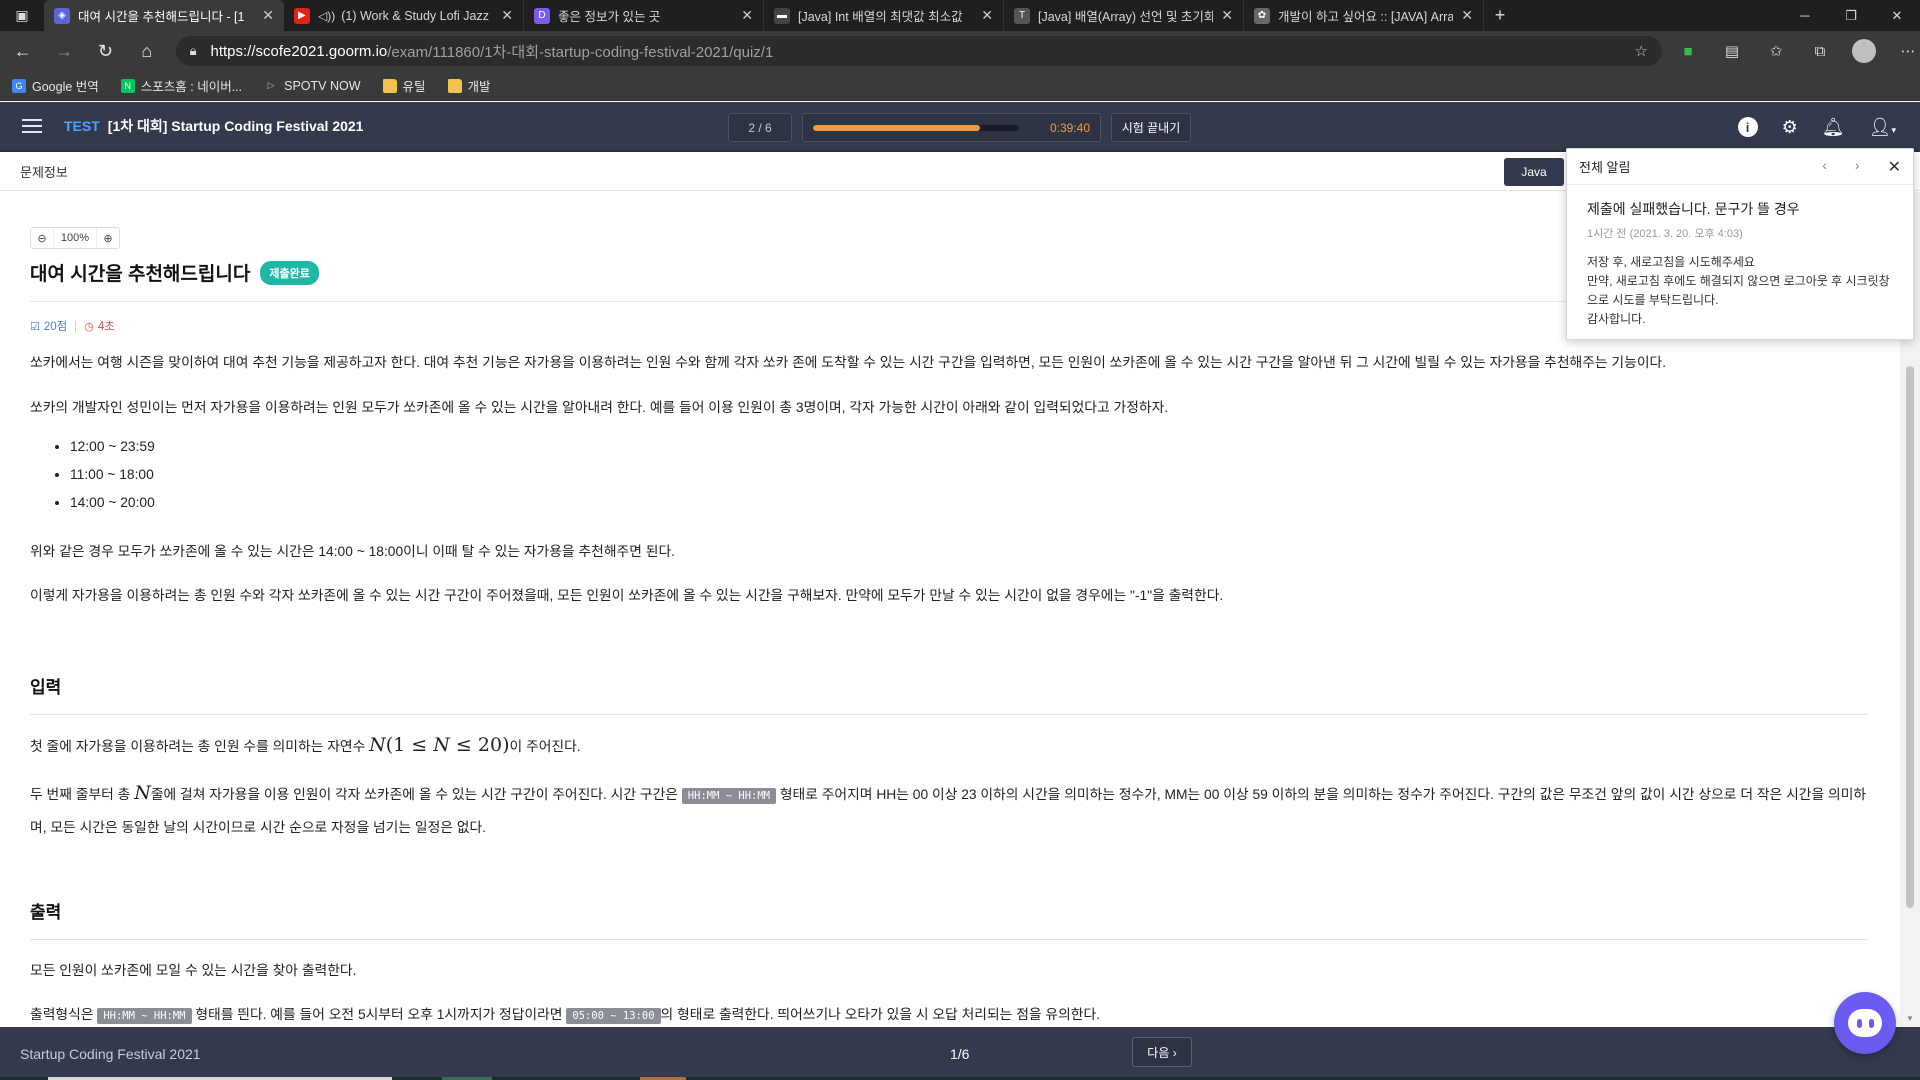  What do you see at coordinates (1151, 127) in the screenshot?
I see `end-exam-button: 시험 끝내기` at bounding box center [1151, 127].